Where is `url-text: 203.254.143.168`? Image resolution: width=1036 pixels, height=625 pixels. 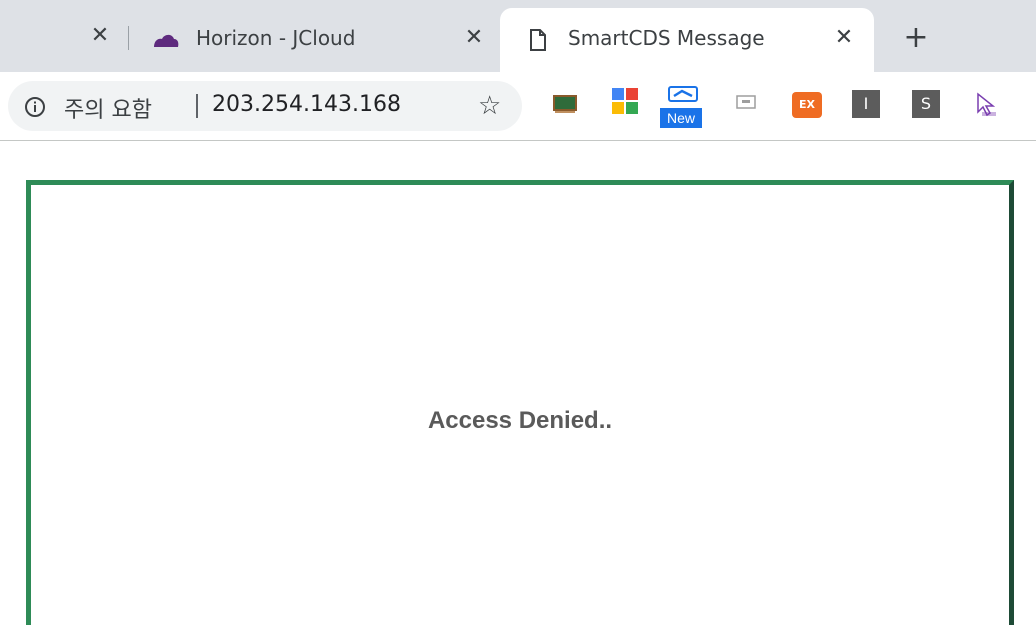
url-text: 203.254.143.168 is located at coordinates (306, 104).